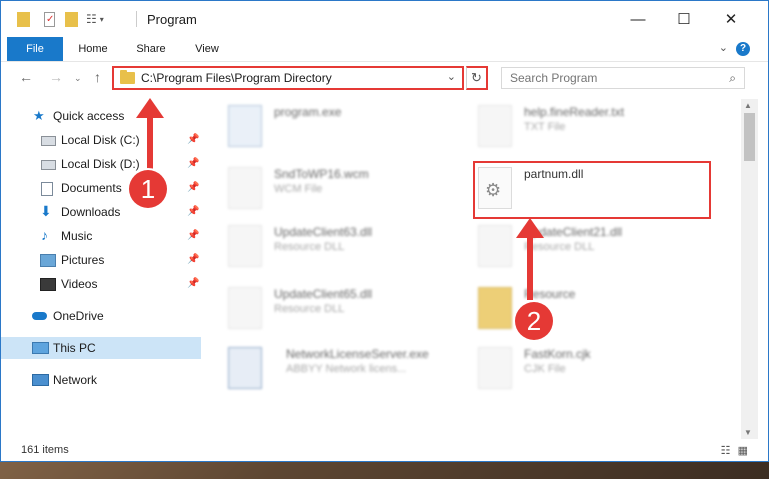 The image size is (769, 479). Describe the element at coordinates (148, 189) in the screenshot. I see `annotation-badge-1: 1` at that location.